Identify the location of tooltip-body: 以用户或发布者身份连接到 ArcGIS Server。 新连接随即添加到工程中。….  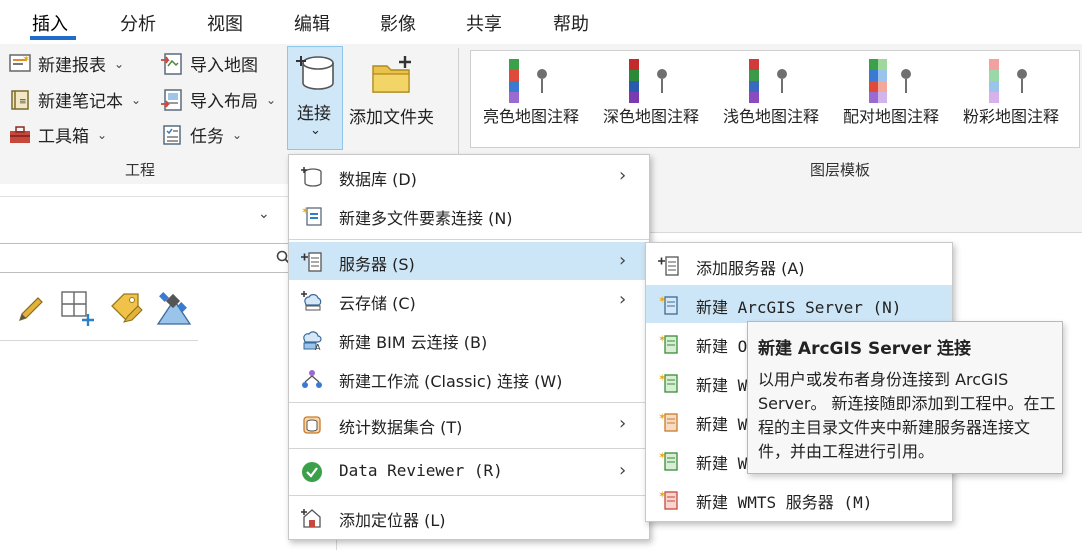
(907, 415).